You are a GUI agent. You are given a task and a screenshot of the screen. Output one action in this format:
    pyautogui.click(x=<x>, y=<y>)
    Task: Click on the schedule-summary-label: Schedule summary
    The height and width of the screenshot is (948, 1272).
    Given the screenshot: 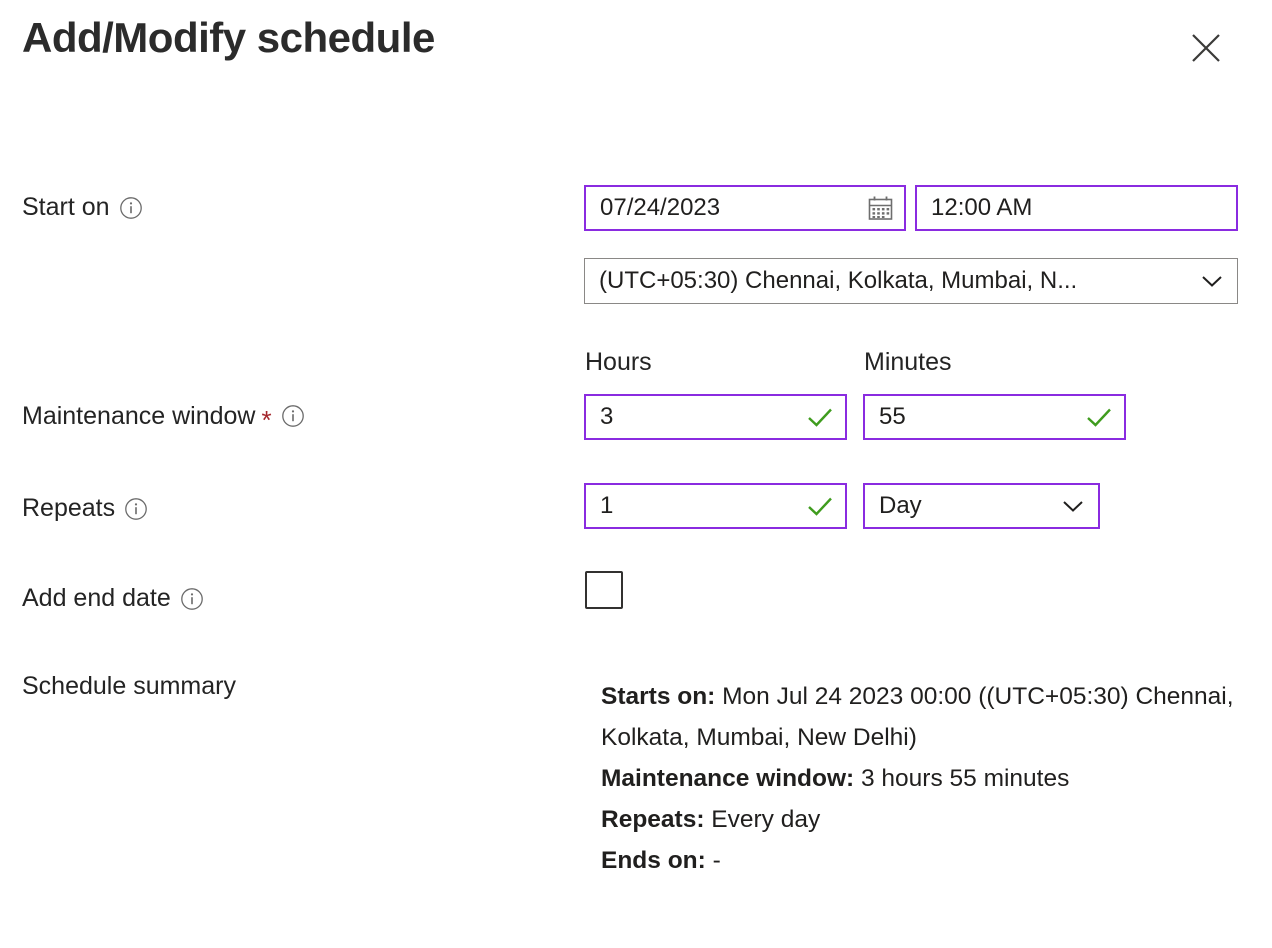 What is the action you would take?
    pyautogui.click(x=129, y=686)
    